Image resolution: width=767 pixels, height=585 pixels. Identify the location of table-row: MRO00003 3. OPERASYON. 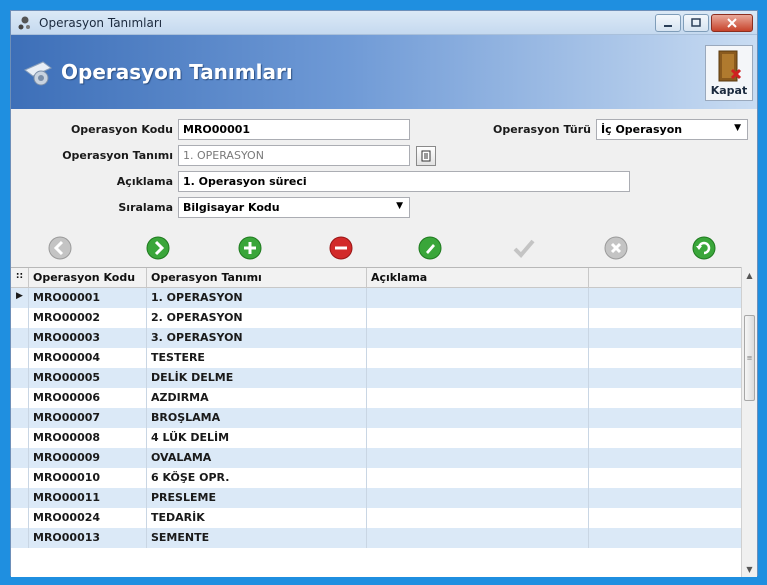
(378, 338).